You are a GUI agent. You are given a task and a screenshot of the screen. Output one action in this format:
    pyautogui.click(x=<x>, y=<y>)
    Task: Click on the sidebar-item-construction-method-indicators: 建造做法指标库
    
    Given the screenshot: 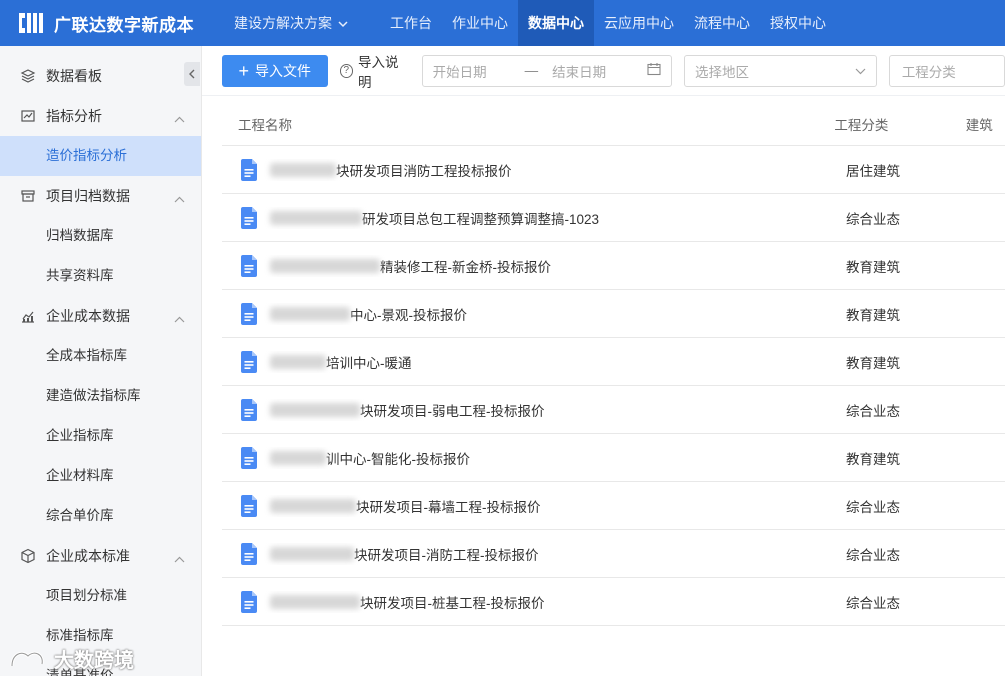 What is the action you would take?
    pyautogui.click(x=100, y=396)
    